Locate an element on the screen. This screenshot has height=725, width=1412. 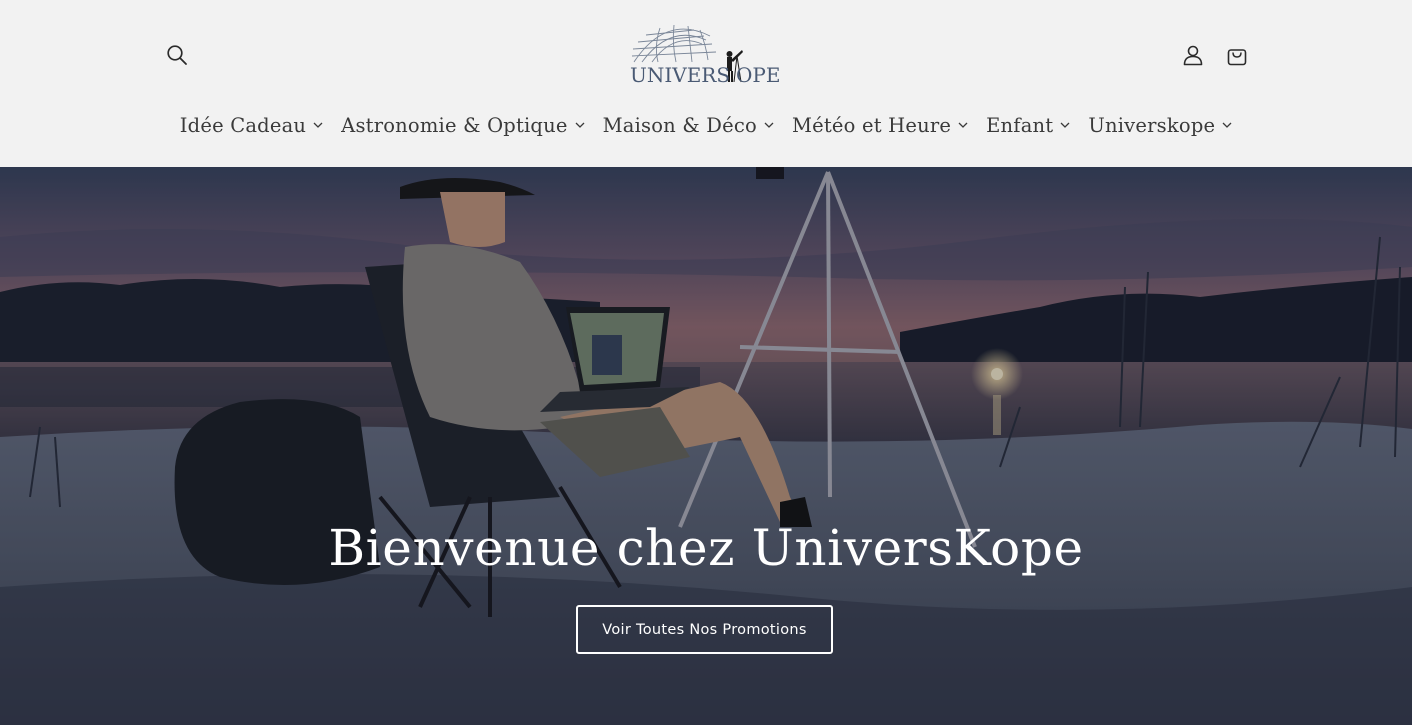
nav-item-meteo-heure: Météo et Heure is located at coordinates (880, 125).